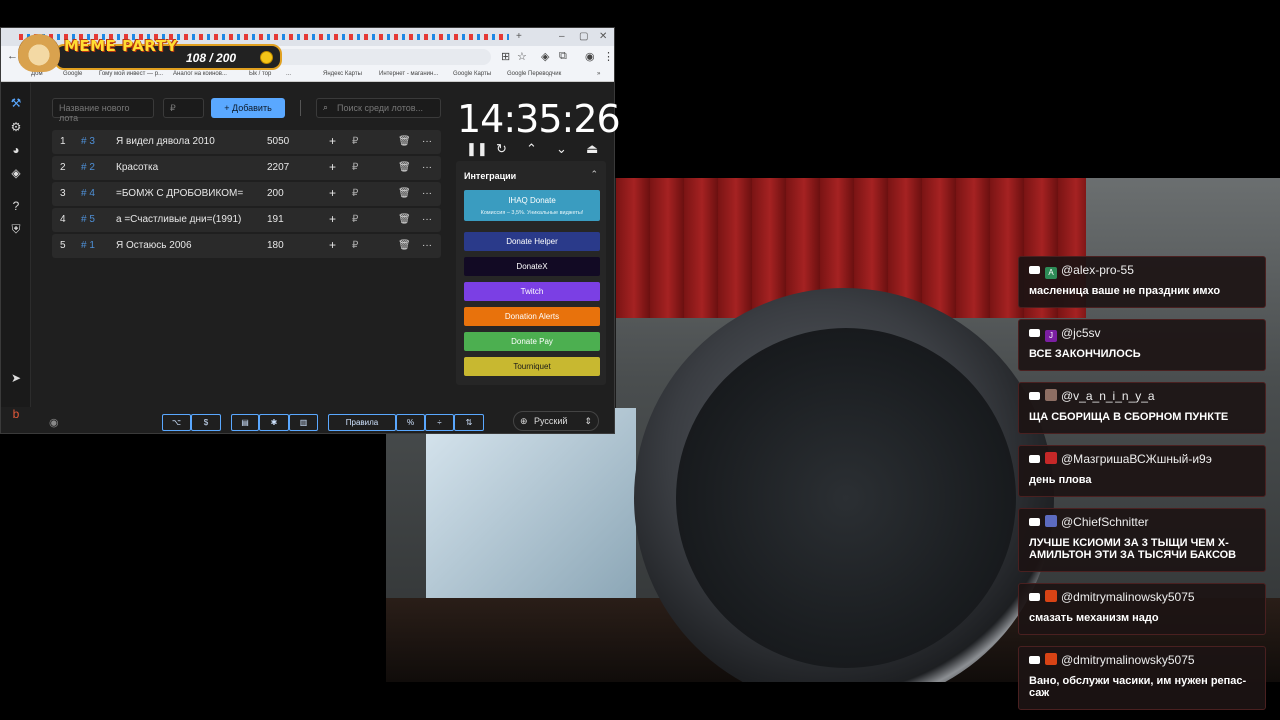  What do you see at coordinates (539, 119) in the screenshot?
I see `countdown-timer: 14:35:26` at bounding box center [539, 119].